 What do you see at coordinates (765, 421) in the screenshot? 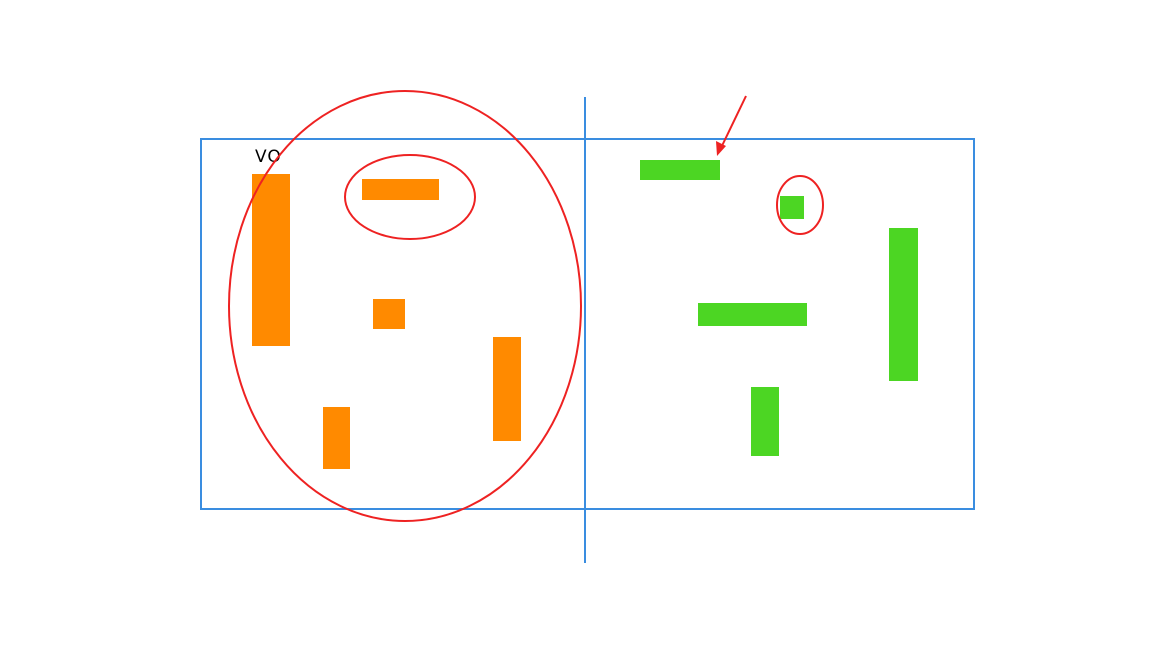
I see `green-block-bottom` at bounding box center [765, 421].